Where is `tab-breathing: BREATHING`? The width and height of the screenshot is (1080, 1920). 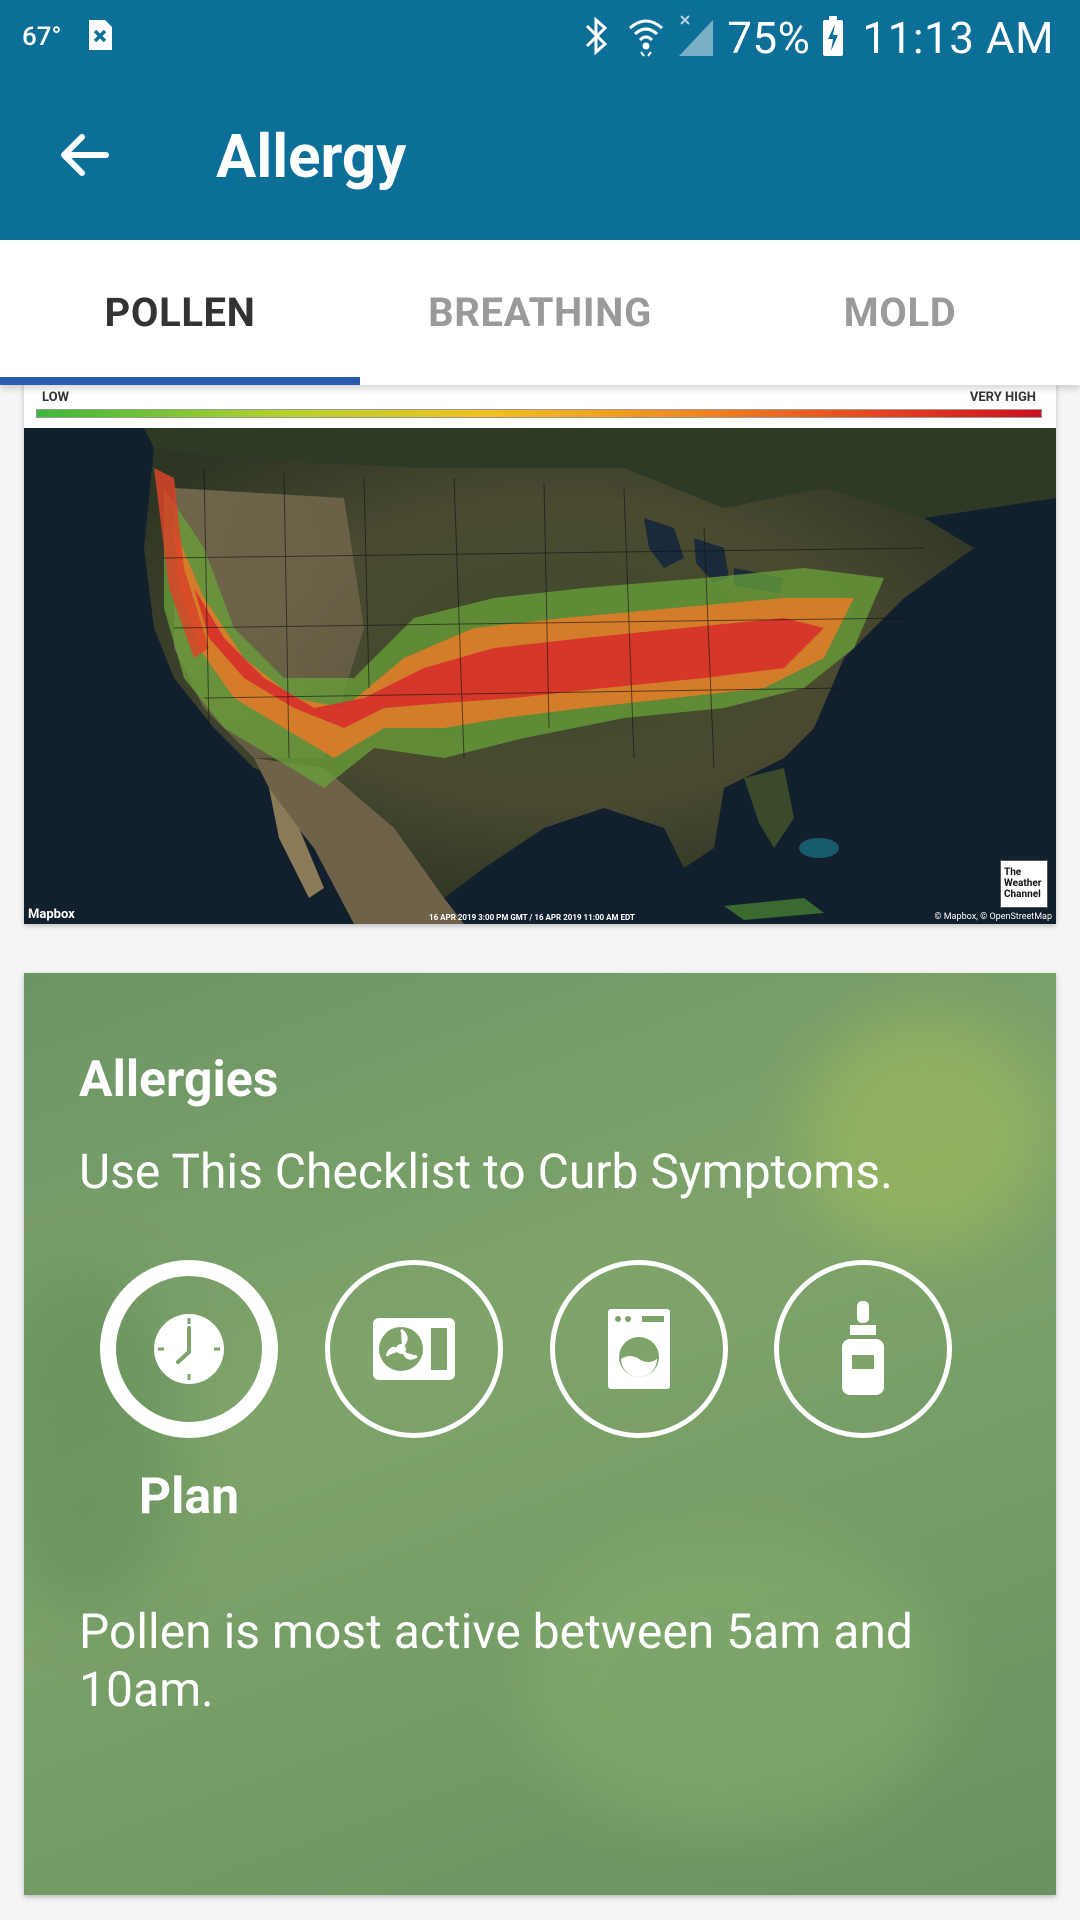 tab-breathing: BREATHING is located at coordinates (540, 312).